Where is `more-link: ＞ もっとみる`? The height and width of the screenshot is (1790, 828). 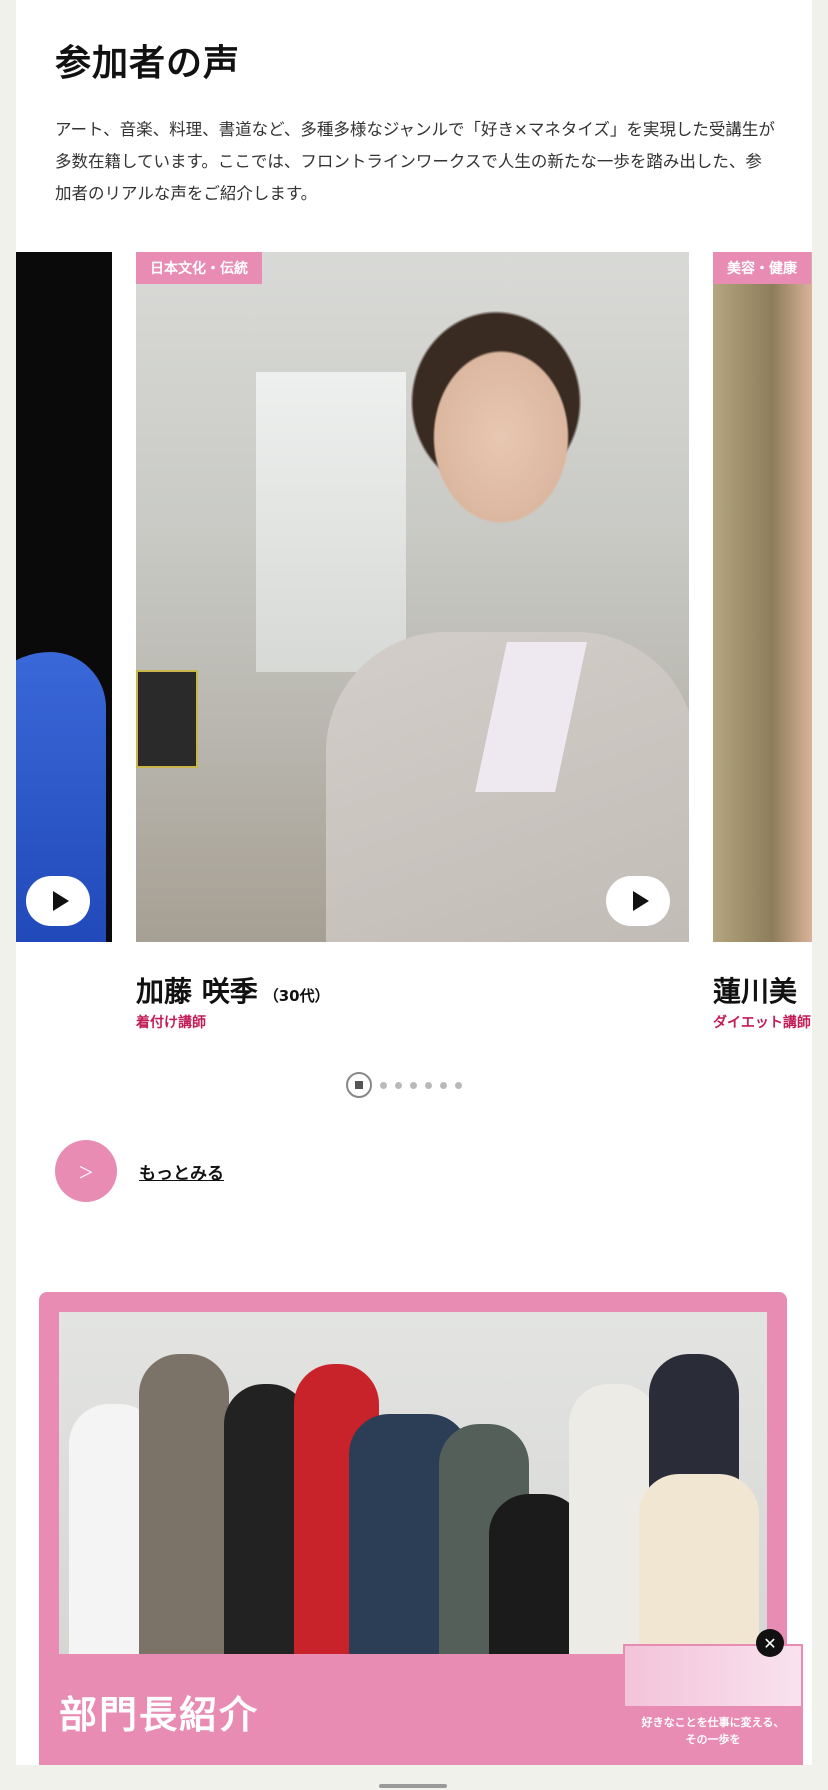
more-link: ＞ もっとみる is located at coordinates (139, 1171).